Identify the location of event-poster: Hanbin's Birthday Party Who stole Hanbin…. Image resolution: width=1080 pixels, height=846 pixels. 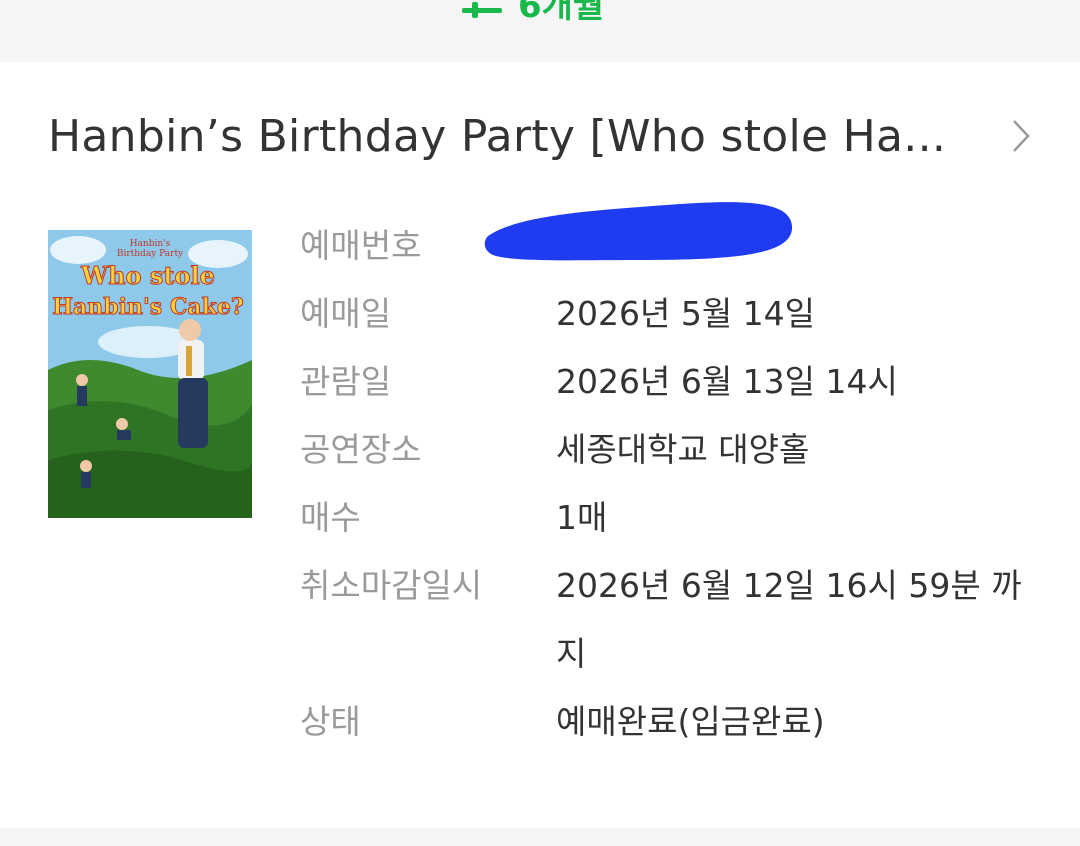
(150, 374).